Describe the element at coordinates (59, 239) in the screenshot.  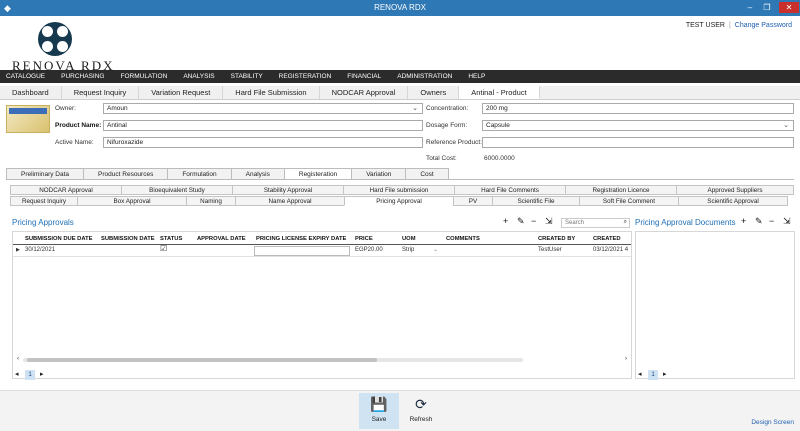
I see `col-submission-due-date: SUBMISSION DUE DATE` at that location.